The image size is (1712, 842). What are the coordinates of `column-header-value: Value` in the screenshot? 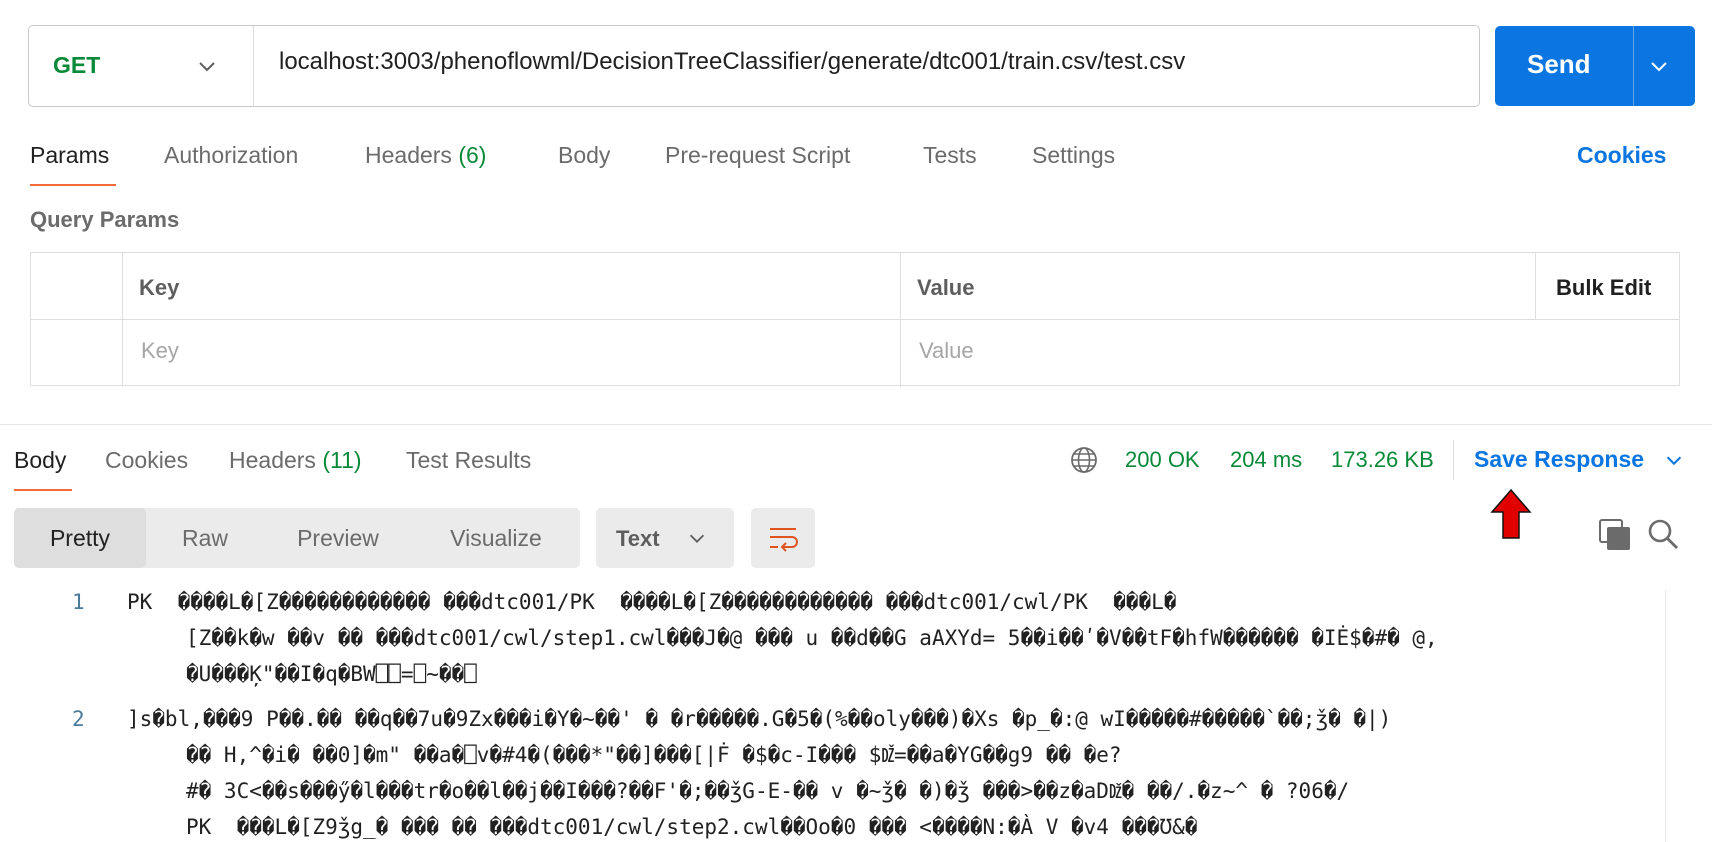 It's located at (946, 287).